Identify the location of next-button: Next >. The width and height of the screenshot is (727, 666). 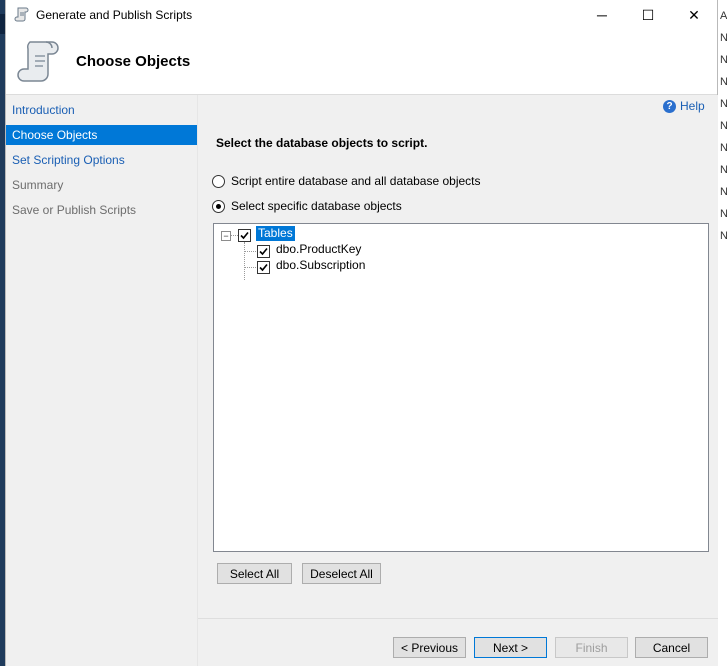
(510, 647).